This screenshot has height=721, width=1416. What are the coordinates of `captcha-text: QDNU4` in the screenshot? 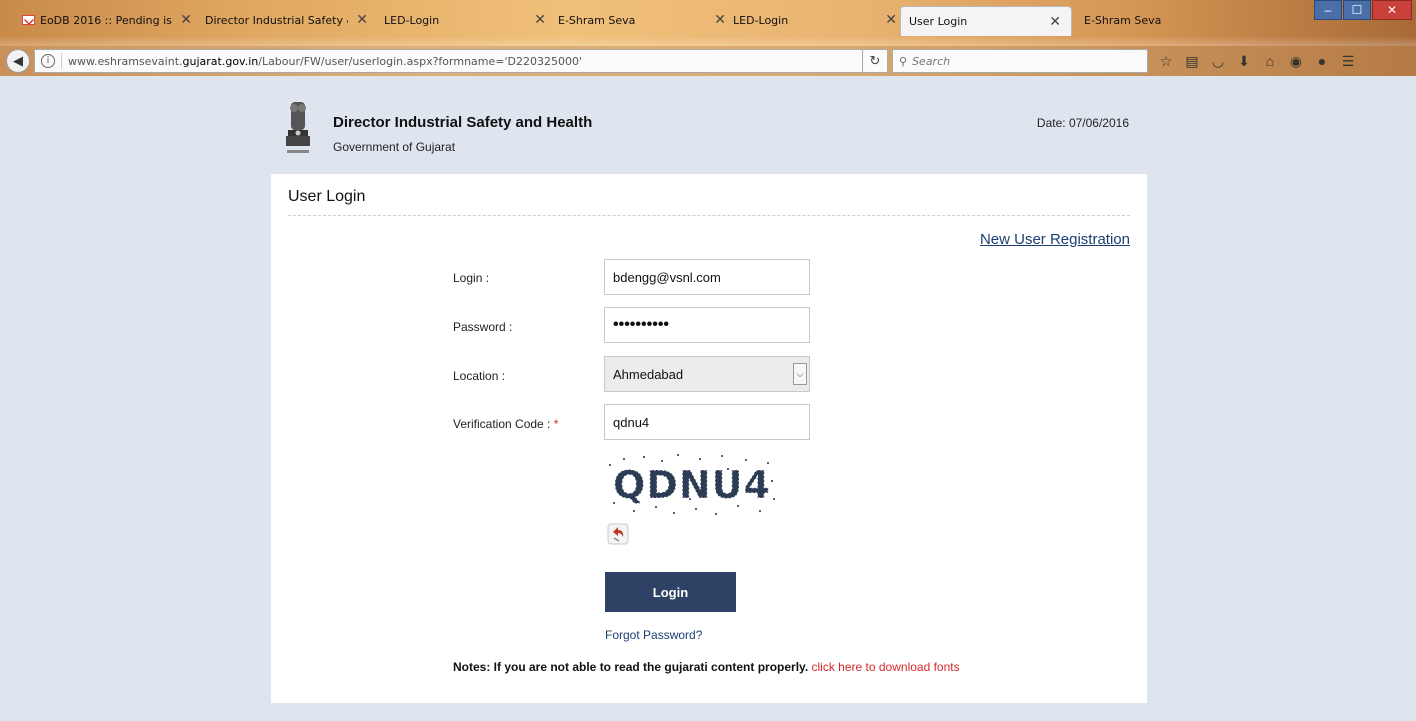 It's located at (692, 485).